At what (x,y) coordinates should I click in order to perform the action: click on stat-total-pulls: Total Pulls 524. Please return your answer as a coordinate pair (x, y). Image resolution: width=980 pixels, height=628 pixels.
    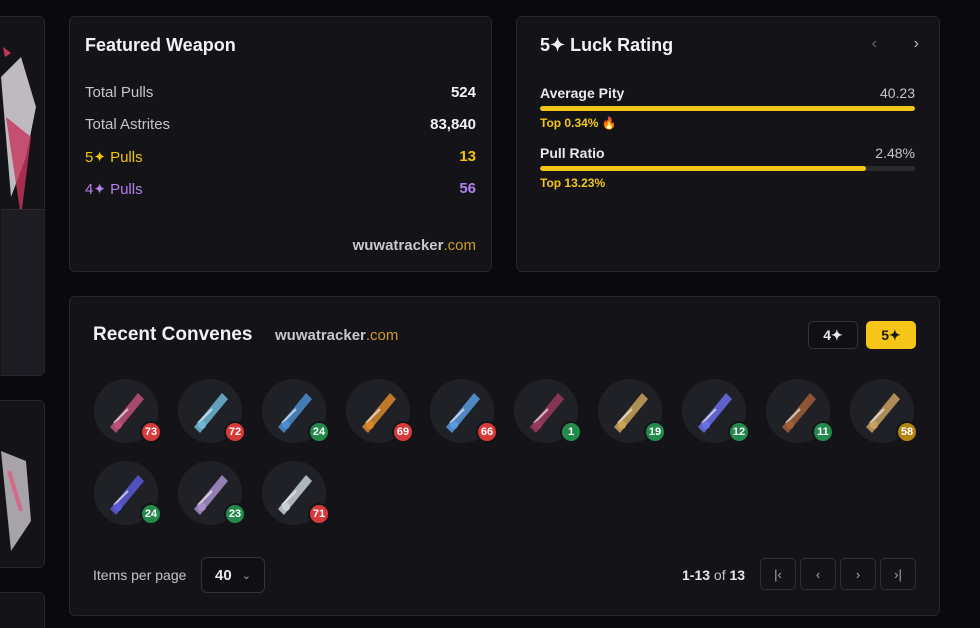
    Looking at the image, I should click on (280, 92).